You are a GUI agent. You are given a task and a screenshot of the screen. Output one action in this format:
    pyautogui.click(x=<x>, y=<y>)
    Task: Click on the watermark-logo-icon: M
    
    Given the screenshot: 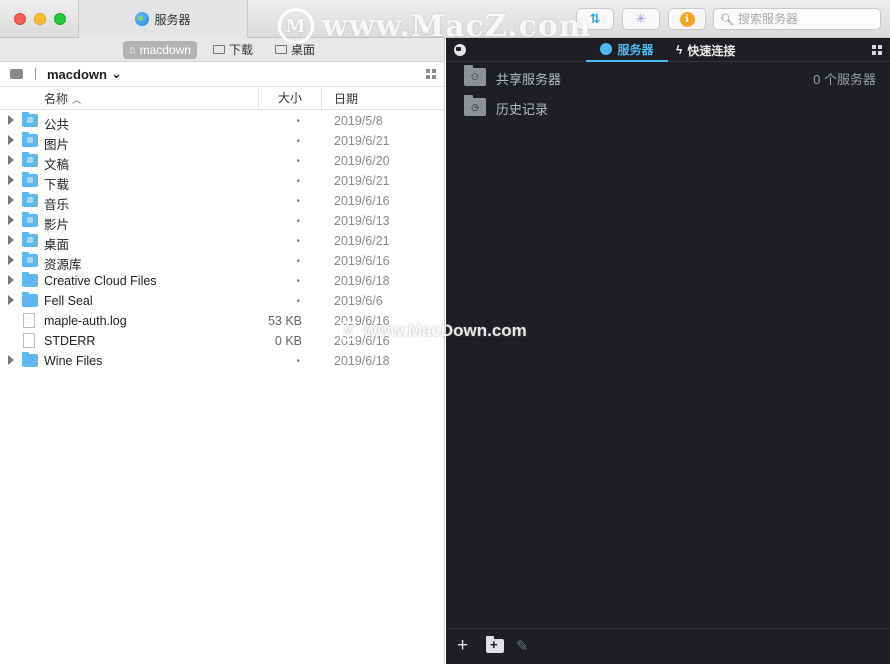 What is the action you would take?
    pyautogui.click(x=348, y=331)
    